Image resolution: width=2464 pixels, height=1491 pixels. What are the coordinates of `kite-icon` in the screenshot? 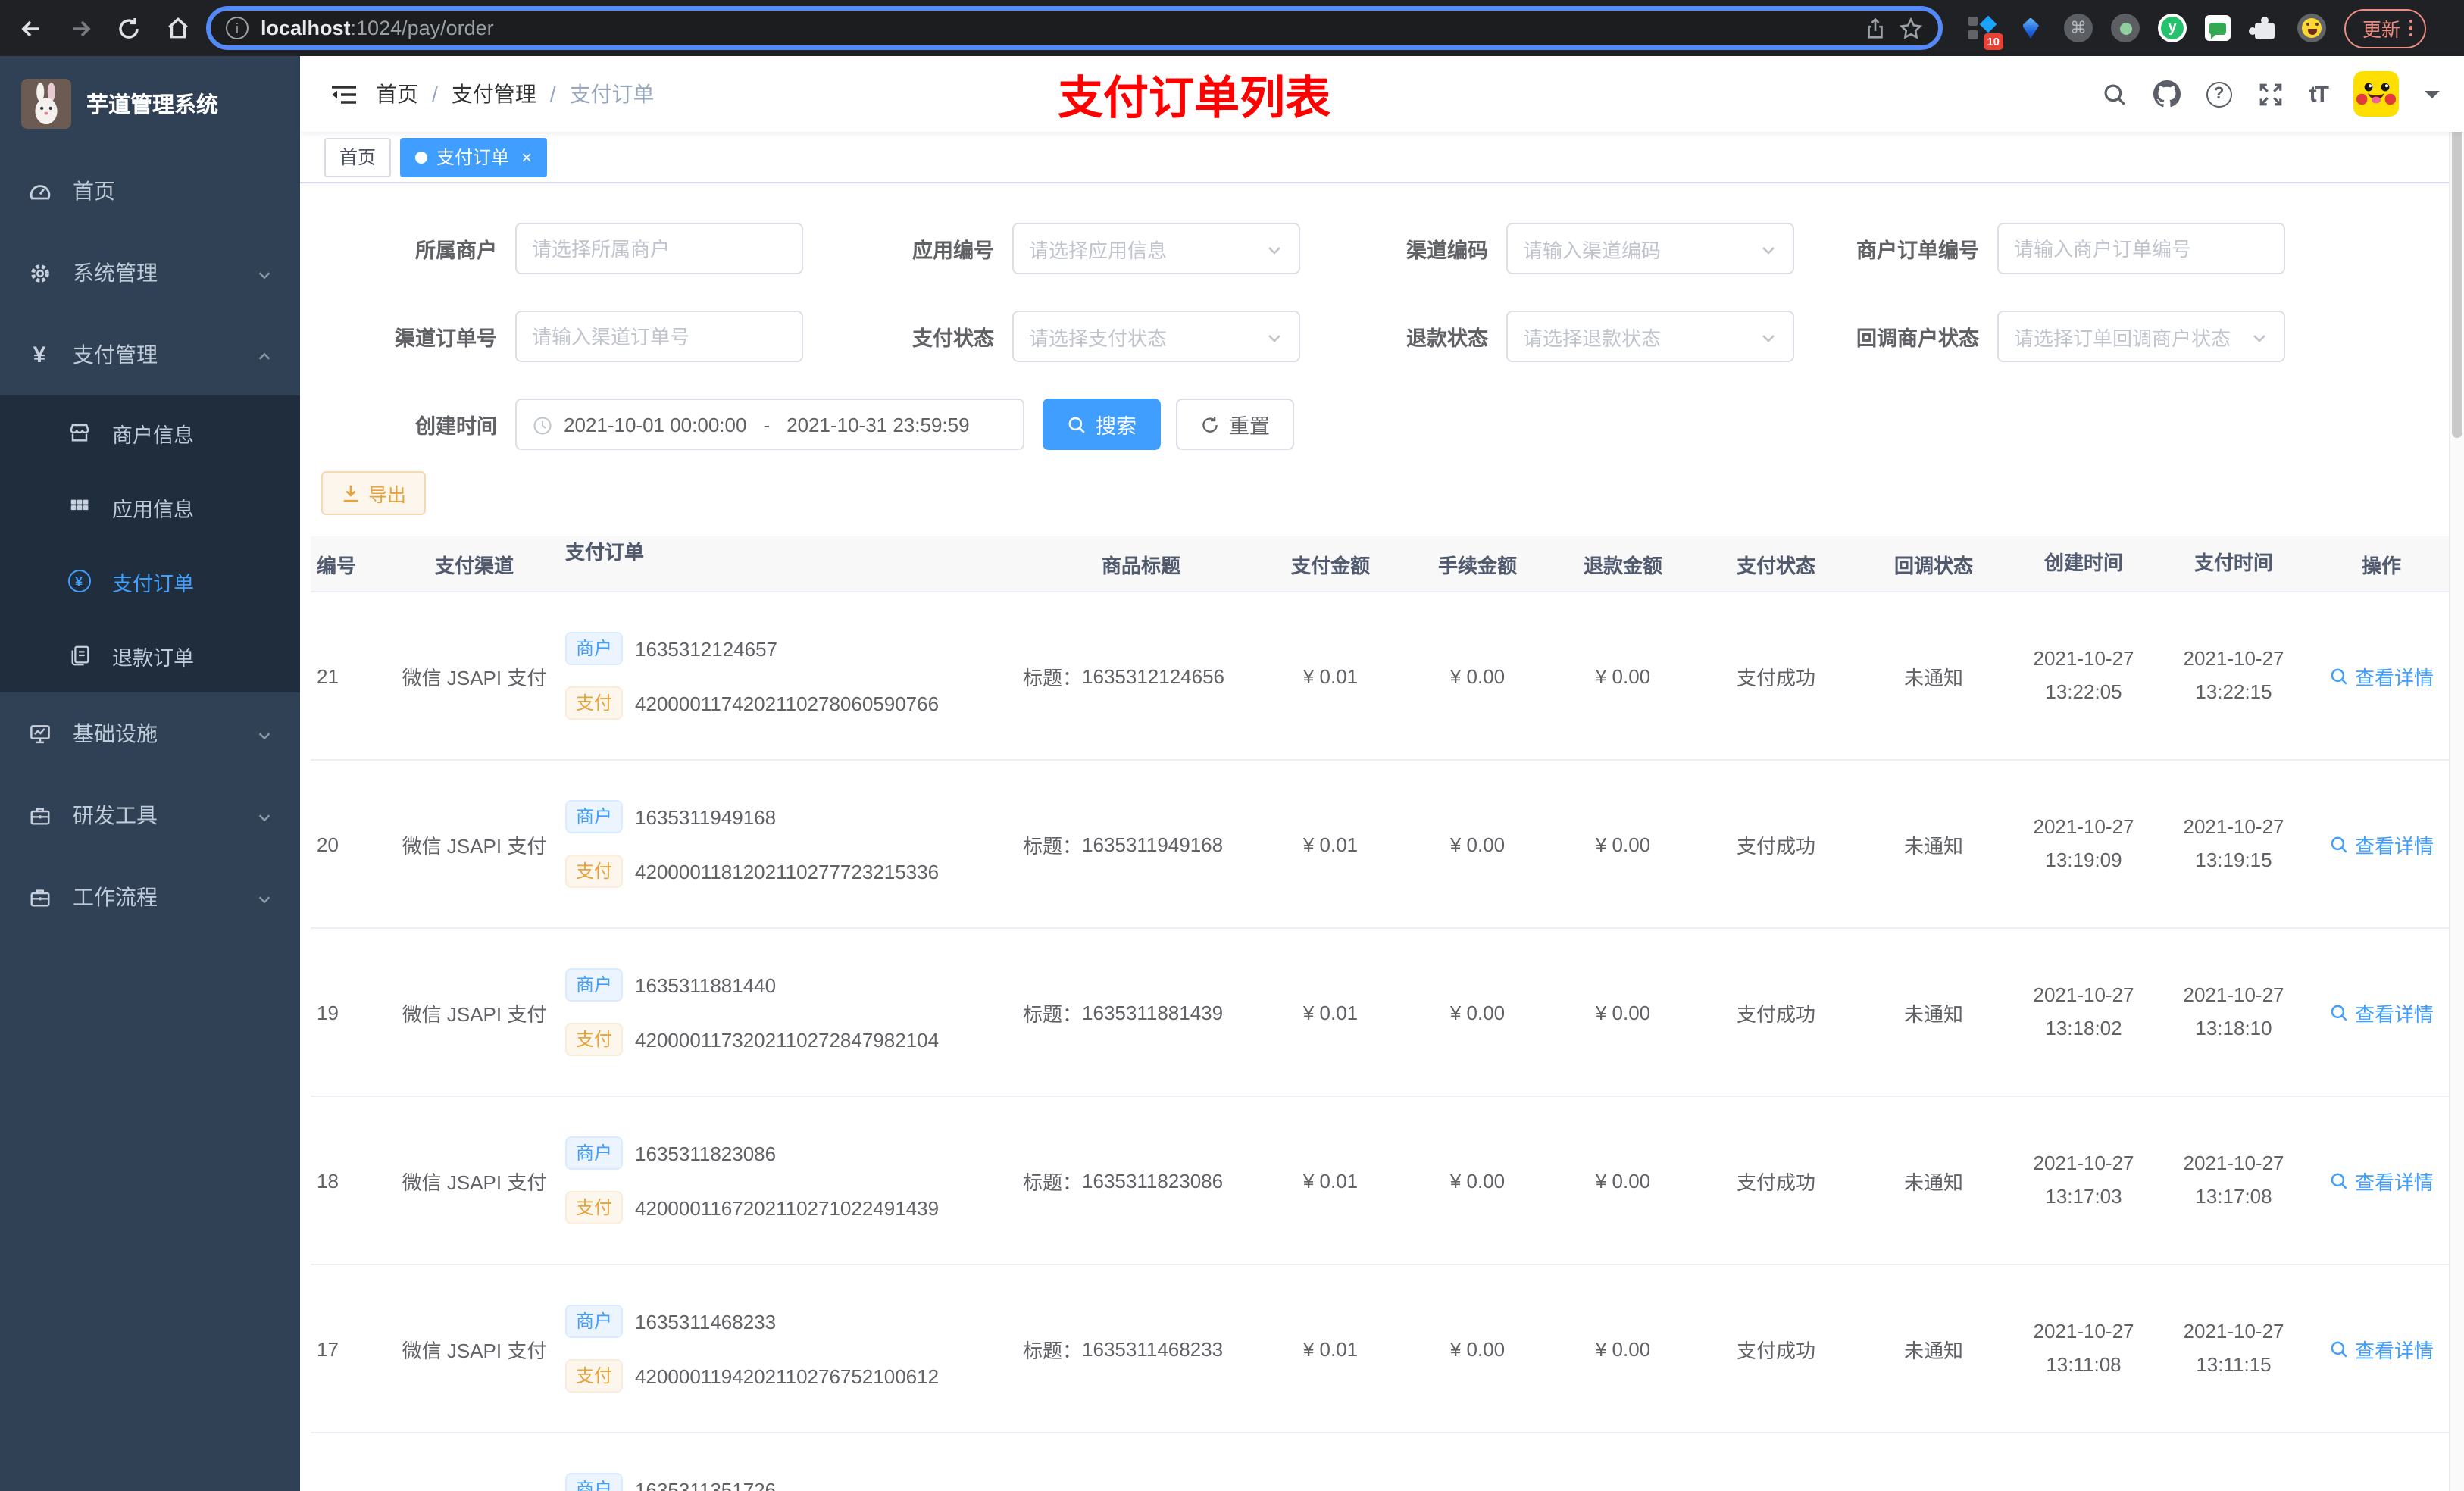 It's located at (2030, 28).